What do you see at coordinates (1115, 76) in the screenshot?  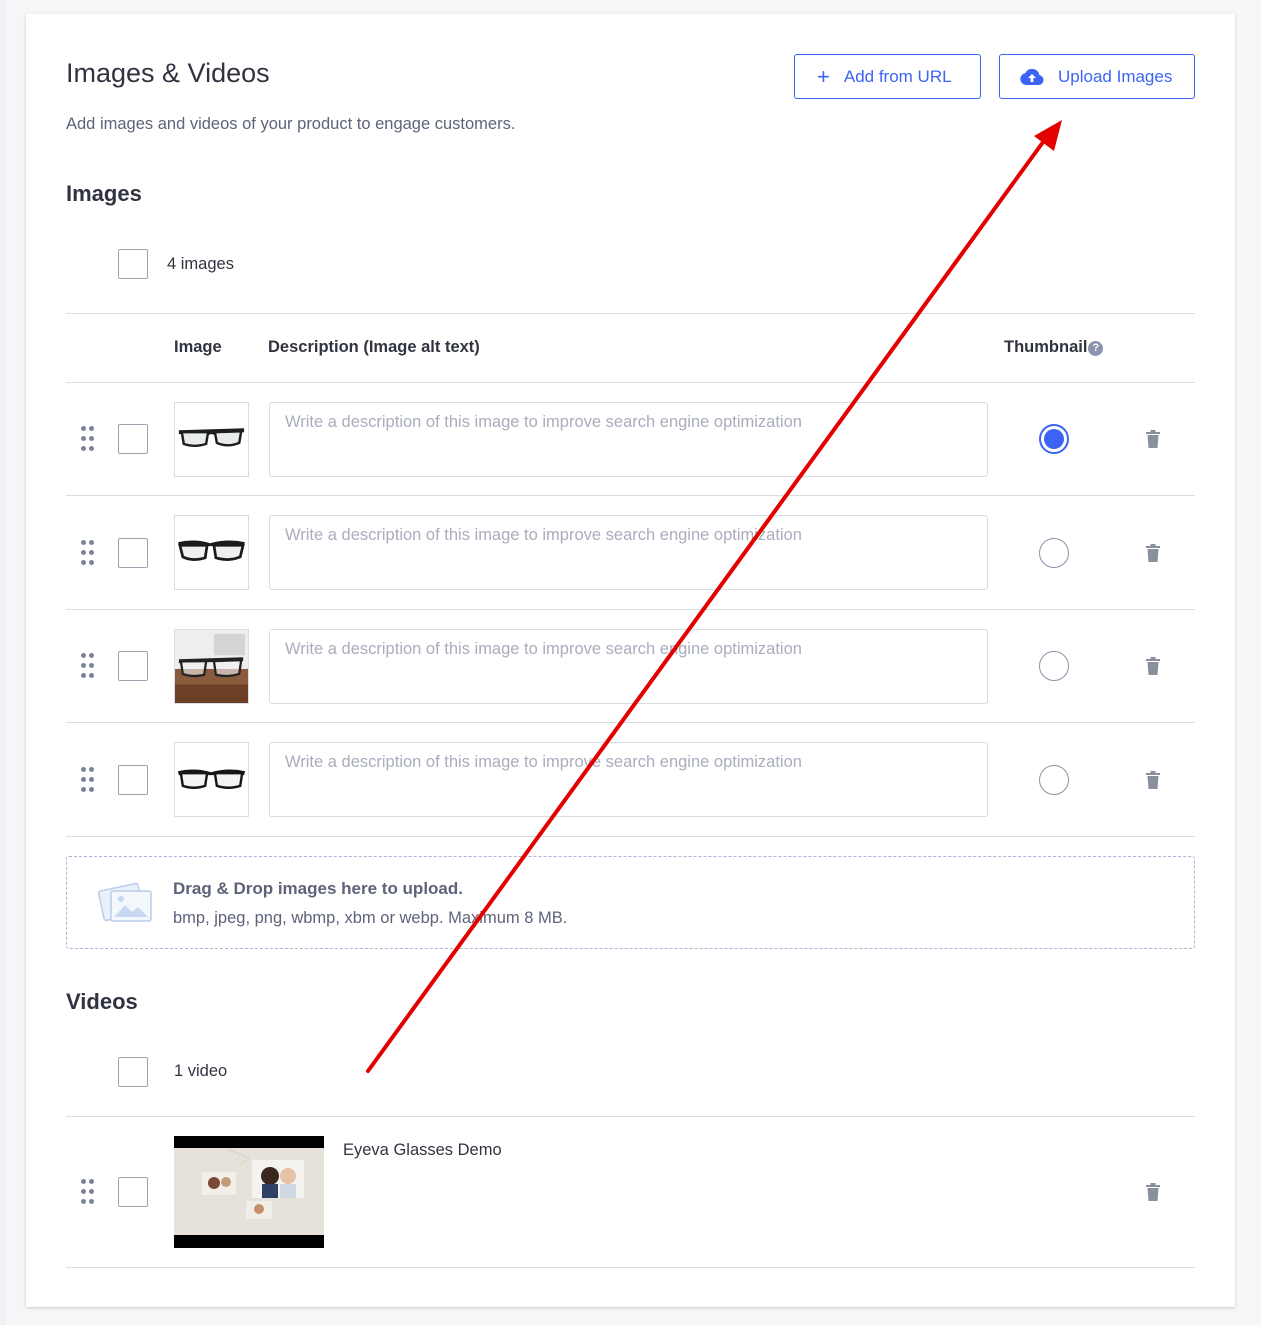 I see `upload-images-label: Upload Images` at bounding box center [1115, 76].